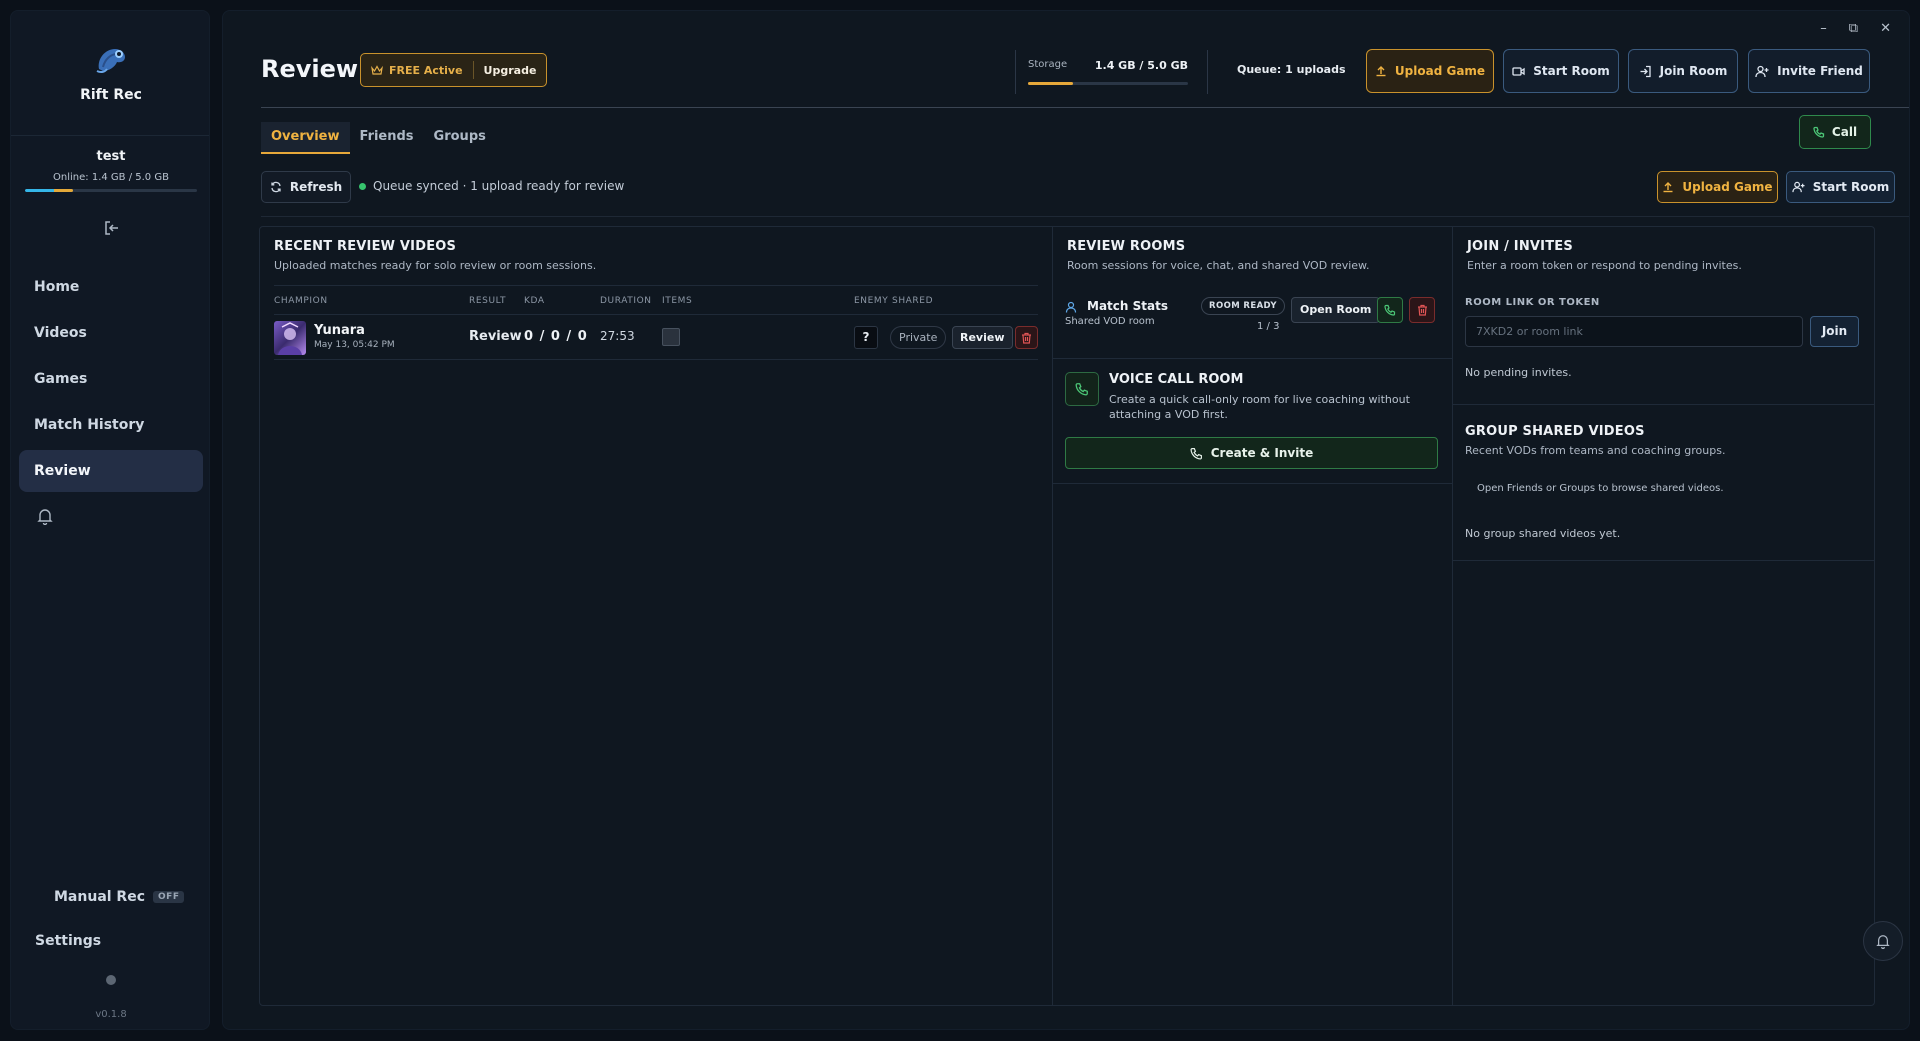  Describe the element at coordinates (1851, 187) in the screenshot. I see `toolbar-start-room-label: Start Room` at that location.